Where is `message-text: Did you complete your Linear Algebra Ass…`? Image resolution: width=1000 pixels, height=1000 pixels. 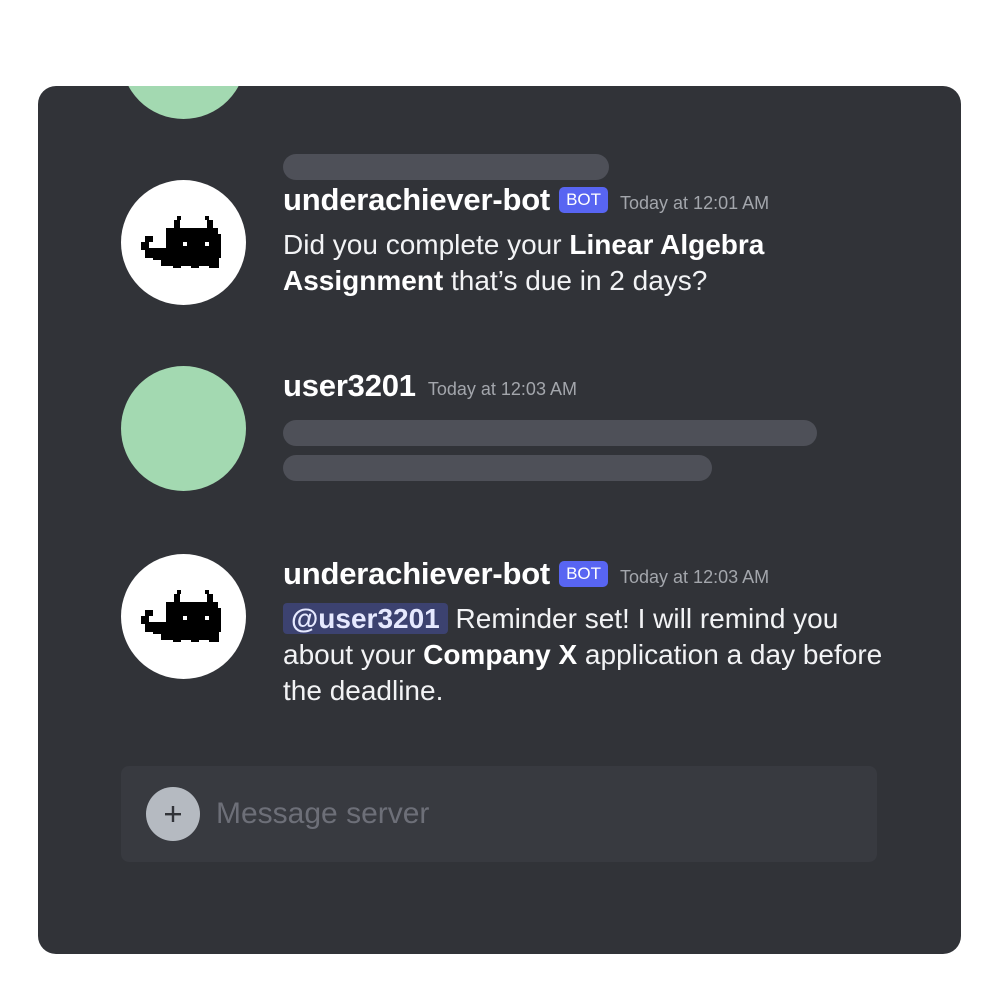 message-text: Did you complete your Linear Algebra Ass… is located at coordinates (583, 263).